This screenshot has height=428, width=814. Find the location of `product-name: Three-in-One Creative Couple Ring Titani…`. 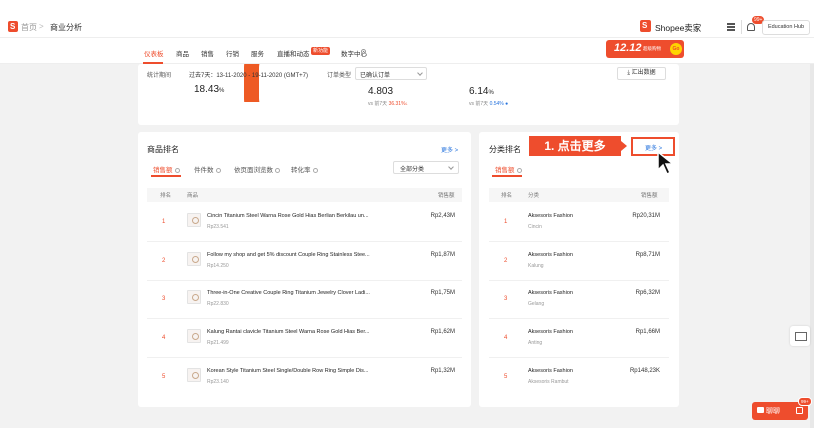

product-name: Three-in-One Creative Couple Ring Titani… is located at coordinates (297, 293).